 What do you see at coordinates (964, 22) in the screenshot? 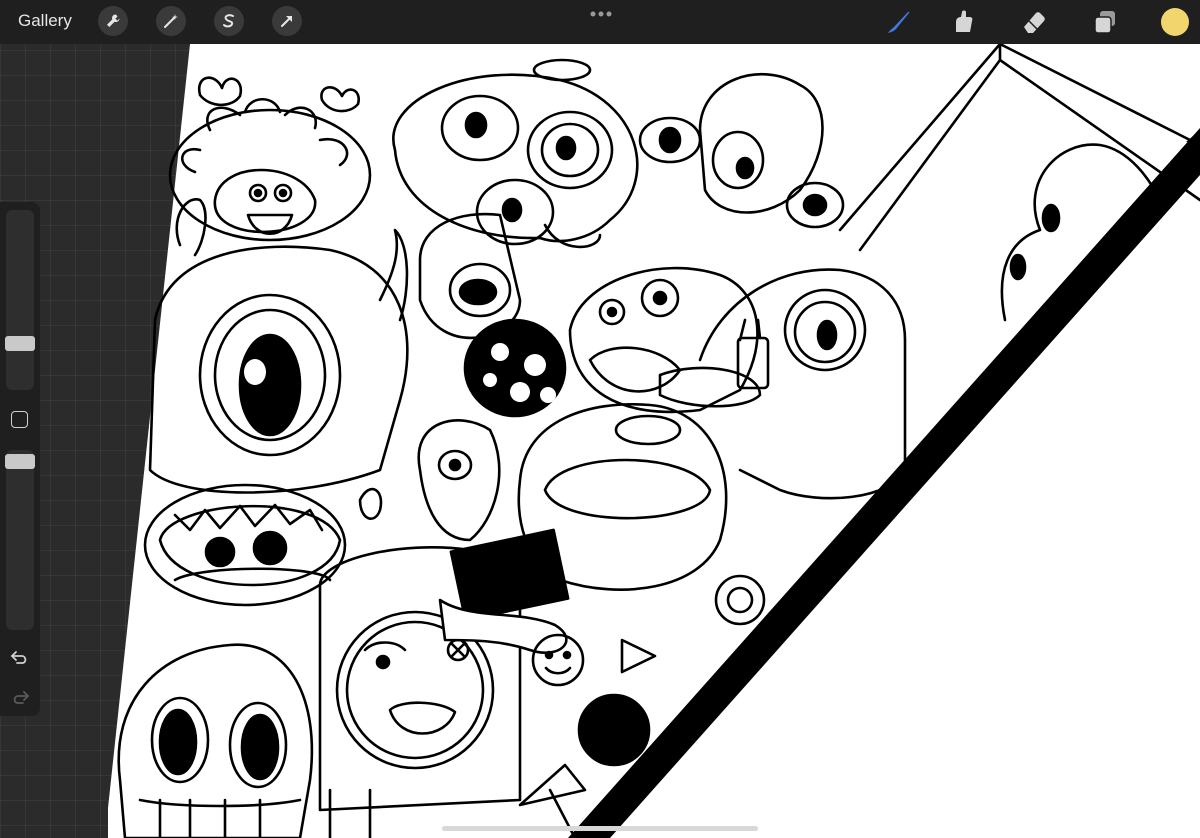
I see `smudge-icon` at bounding box center [964, 22].